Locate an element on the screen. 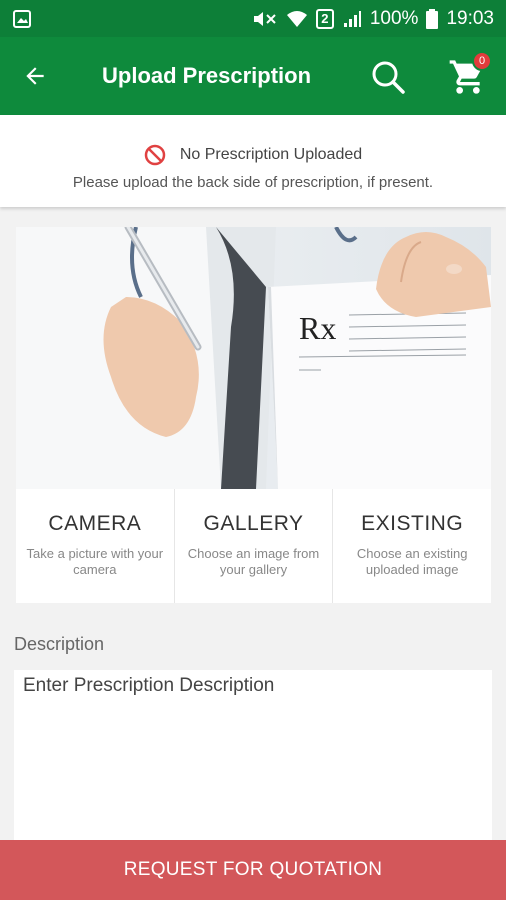 The height and width of the screenshot is (900, 506). search-icon is located at coordinates (388, 77).